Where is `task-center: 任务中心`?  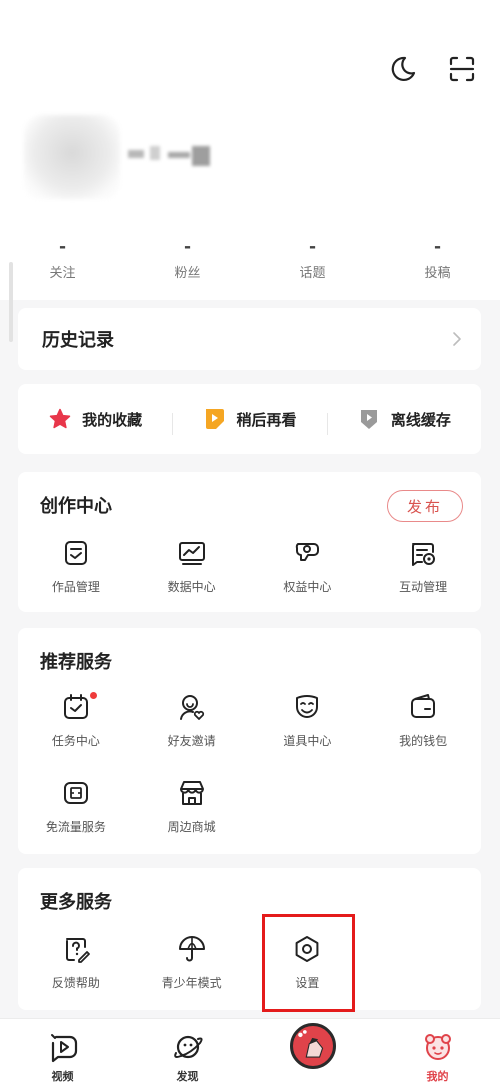
task-center: 任务中心 is located at coordinates (76, 720).